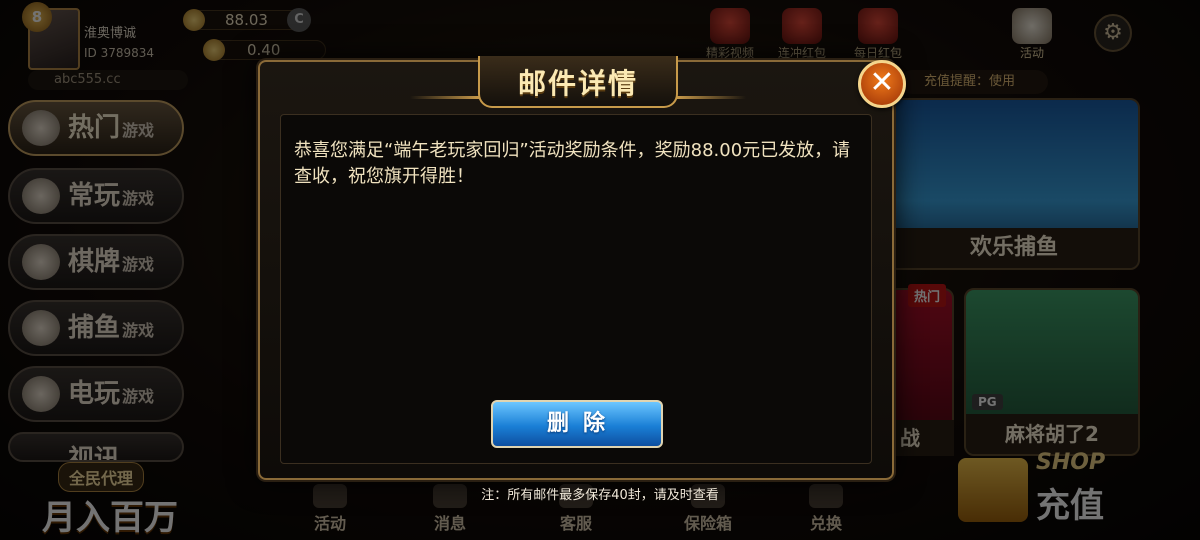  I want to click on sidebar-label: 视讯, so click(94, 453).